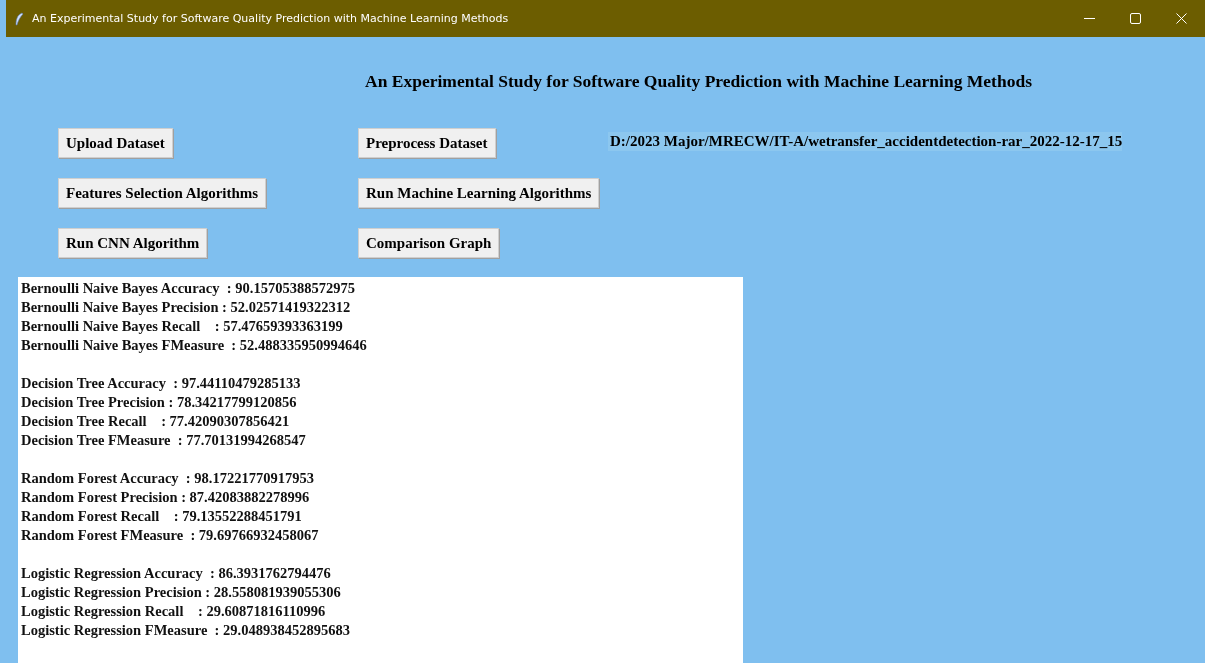  I want to click on result-line: Bernoulli Naive Bayes FMeasure : 52.488335950994646, so click(194, 345).